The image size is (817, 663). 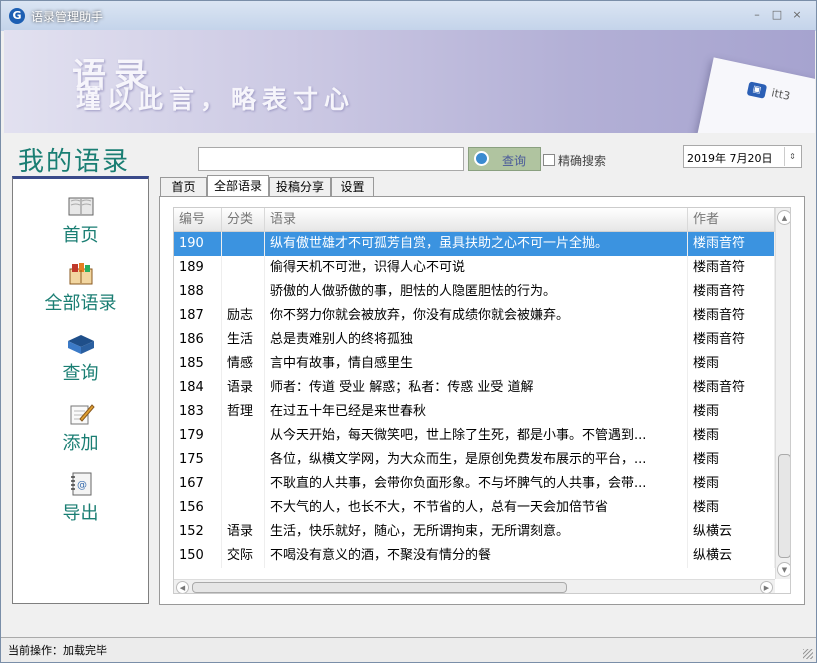 I want to click on cell-category: 情感, so click(x=243, y=364).